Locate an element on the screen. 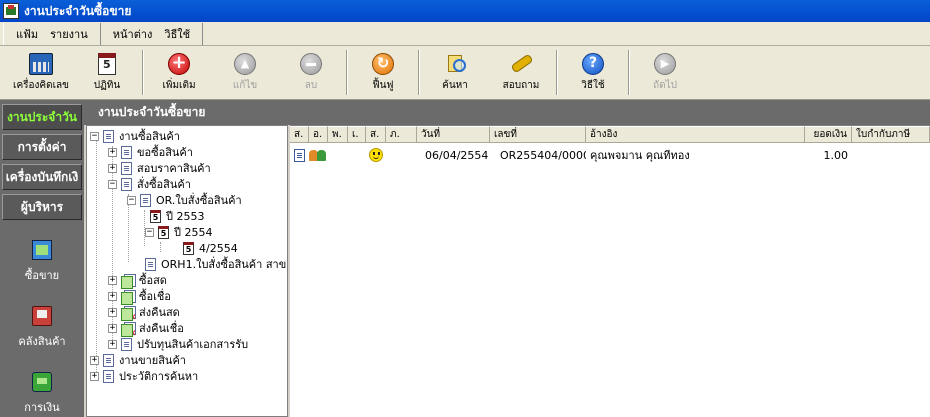 The height and width of the screenshot is (417, 930). tree-node-orh1: ORH1.ใบสั่งซื้อสินค้า สาขา is located at coordinates (216, 264).